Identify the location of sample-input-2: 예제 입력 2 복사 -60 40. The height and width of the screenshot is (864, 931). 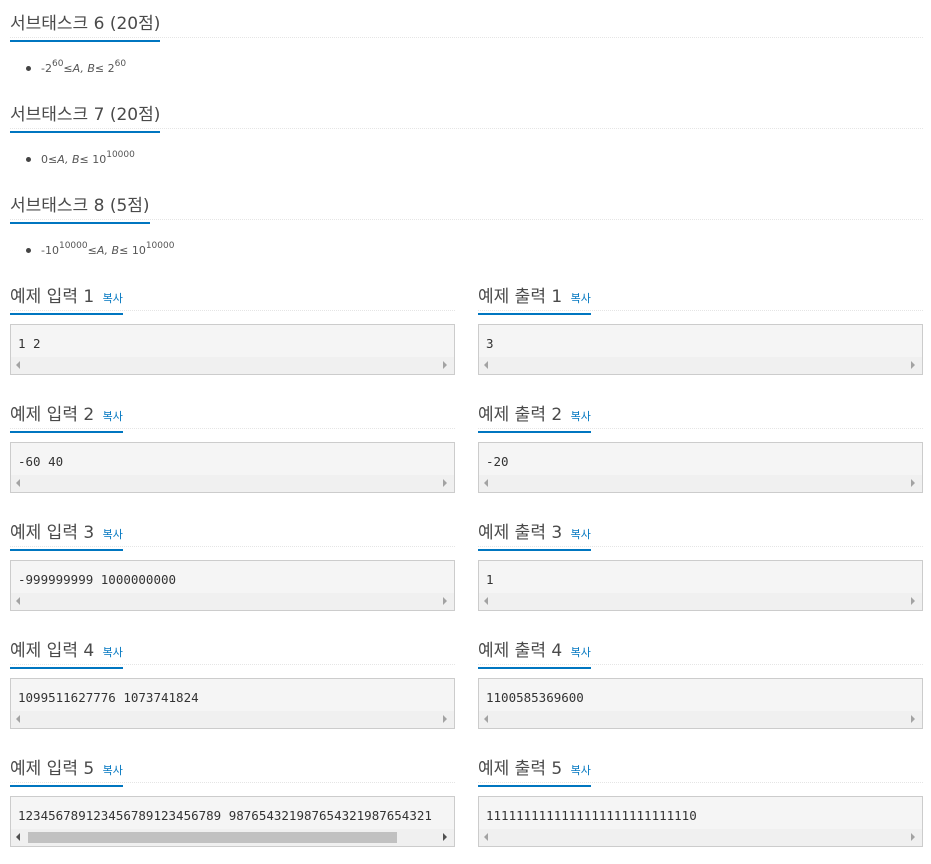
(232, 442).